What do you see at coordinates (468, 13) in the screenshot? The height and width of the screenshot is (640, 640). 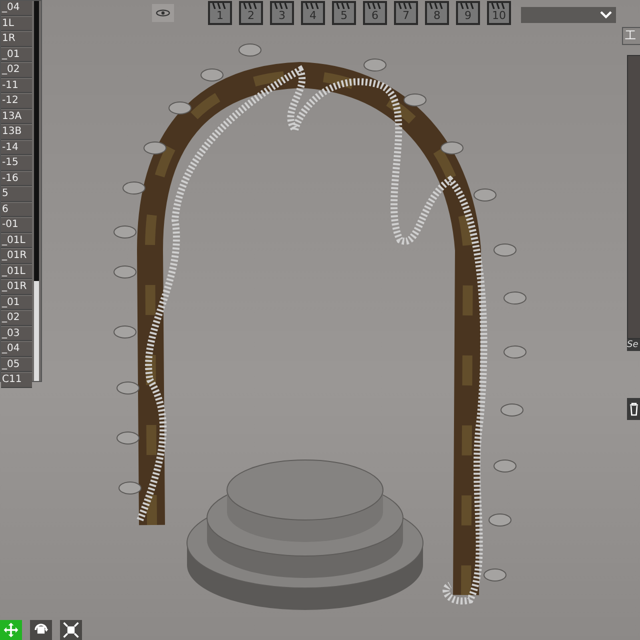 I see `camera-slot-button: 9` at bounding box center [468, 13].